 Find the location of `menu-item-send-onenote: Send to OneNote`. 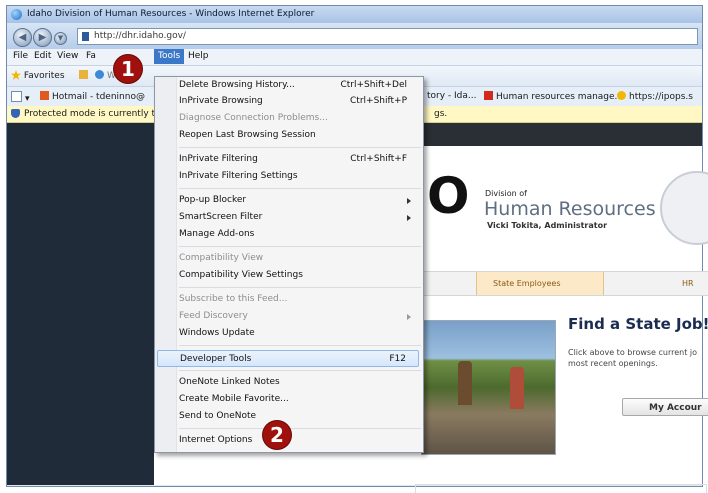

menu-item-send-onenote: Send to OneNote is located at coordinates (299, 416).